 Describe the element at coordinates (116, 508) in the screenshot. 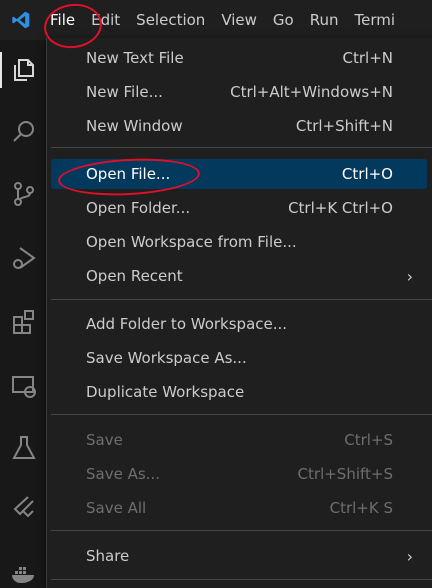

I see `menu-item-label: Save All` at that location.